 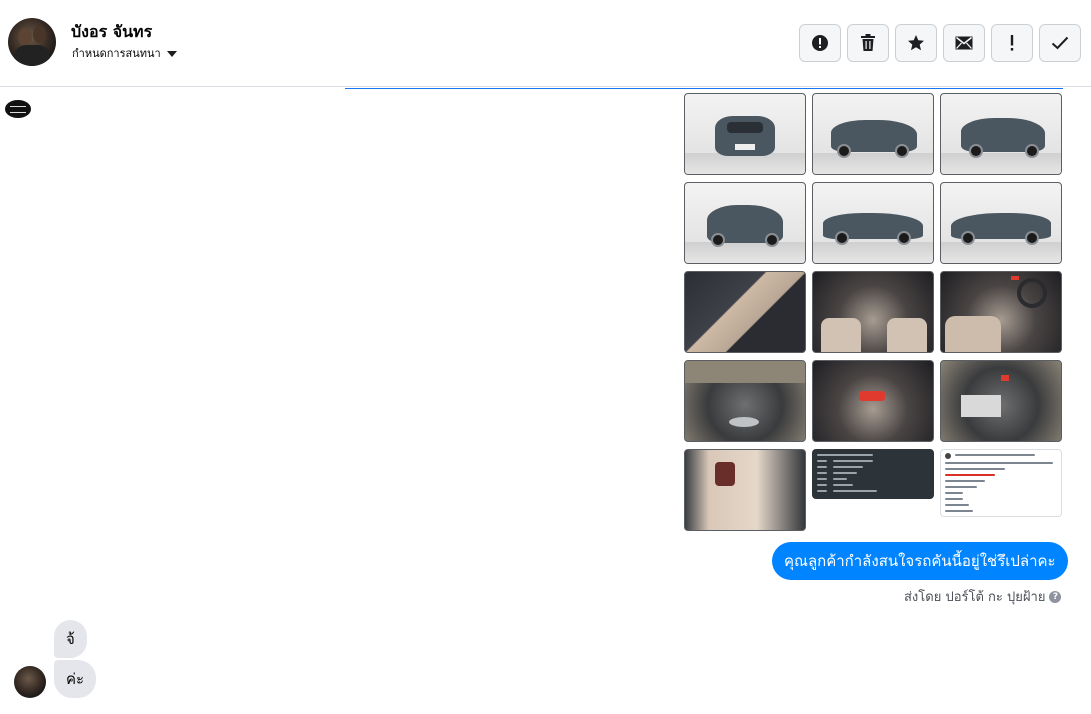 What do you see at coordinates (745, 401) in the screenshot?
I see `engine-bay-photo` at bounding box center [745, 401].